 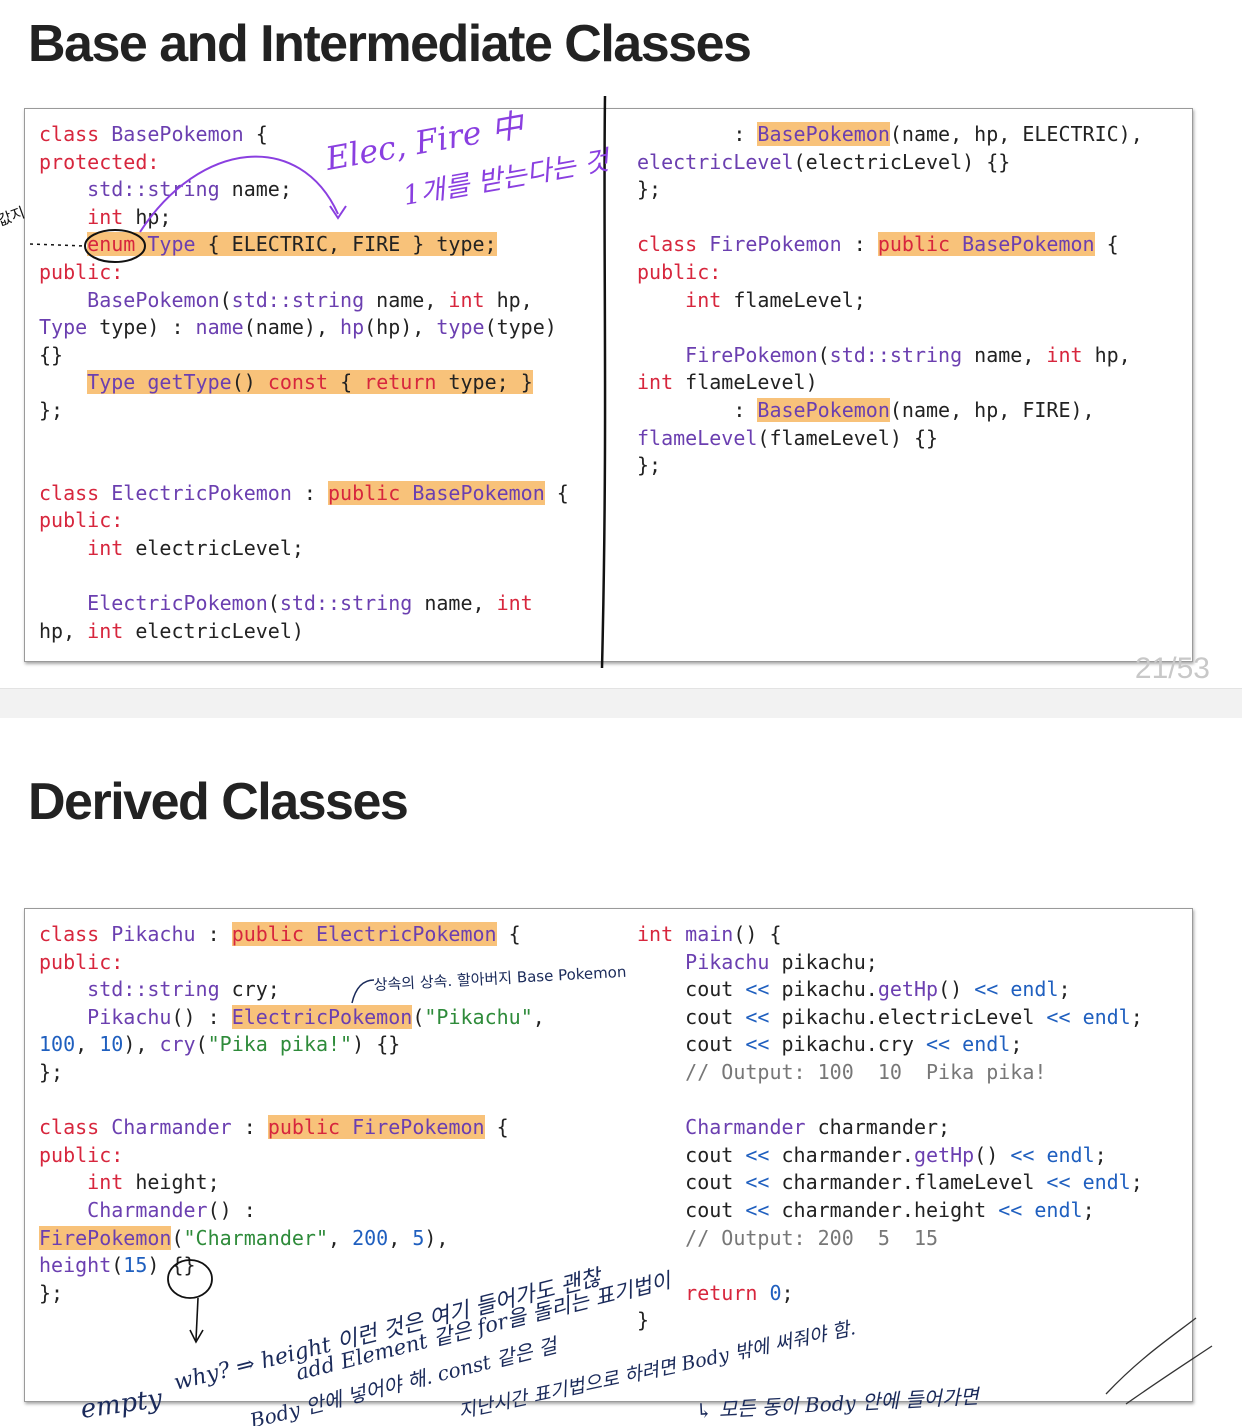 What do you see at coordinates (370, 1237) in the screenshot?
I see `code-token: 200` at bounding box center [370, 1237].